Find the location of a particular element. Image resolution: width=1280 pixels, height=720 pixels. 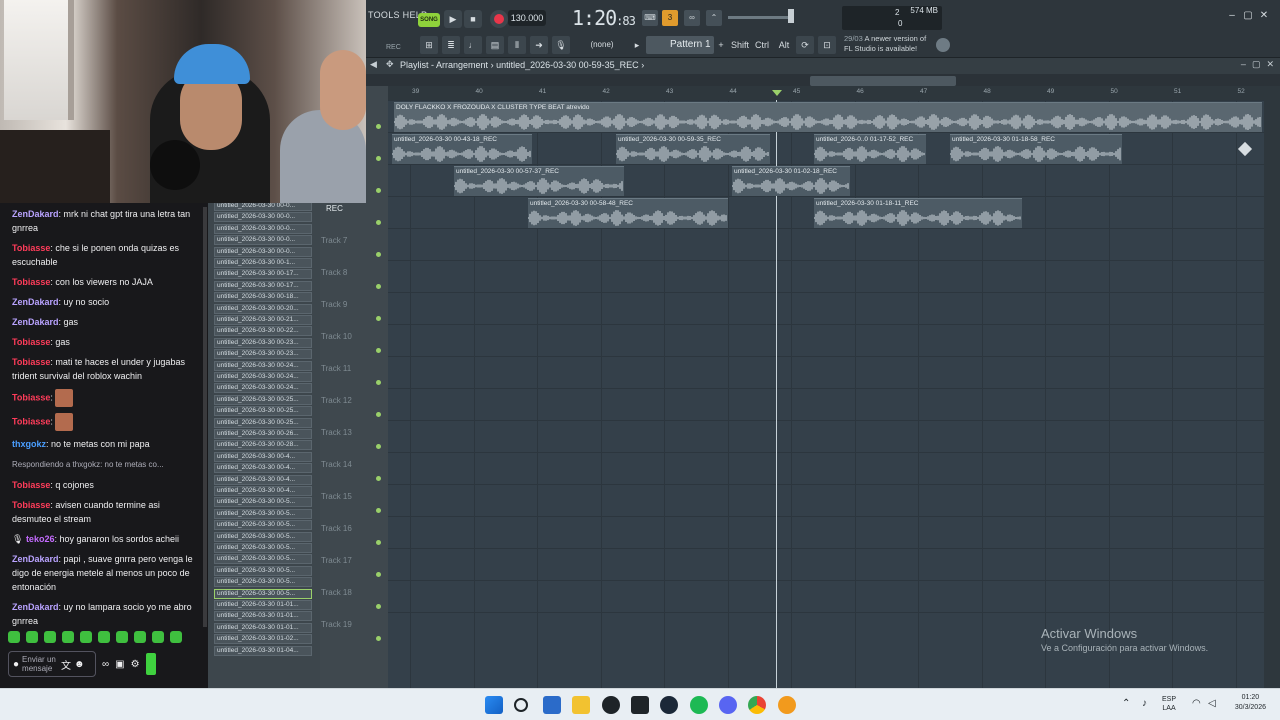

playlist-menu-icon: ◀ is located at coordinates (373, 64).